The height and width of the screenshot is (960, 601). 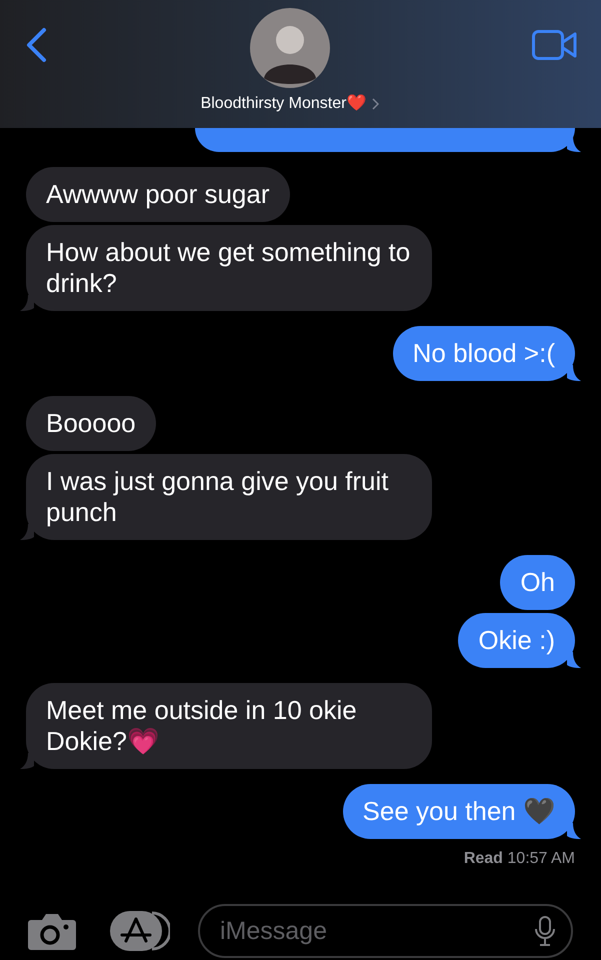 What do you see at coordinates (91, 423) in the screenshot?
I see `message-bubble: Booooo` at bounding box center [91, 423].